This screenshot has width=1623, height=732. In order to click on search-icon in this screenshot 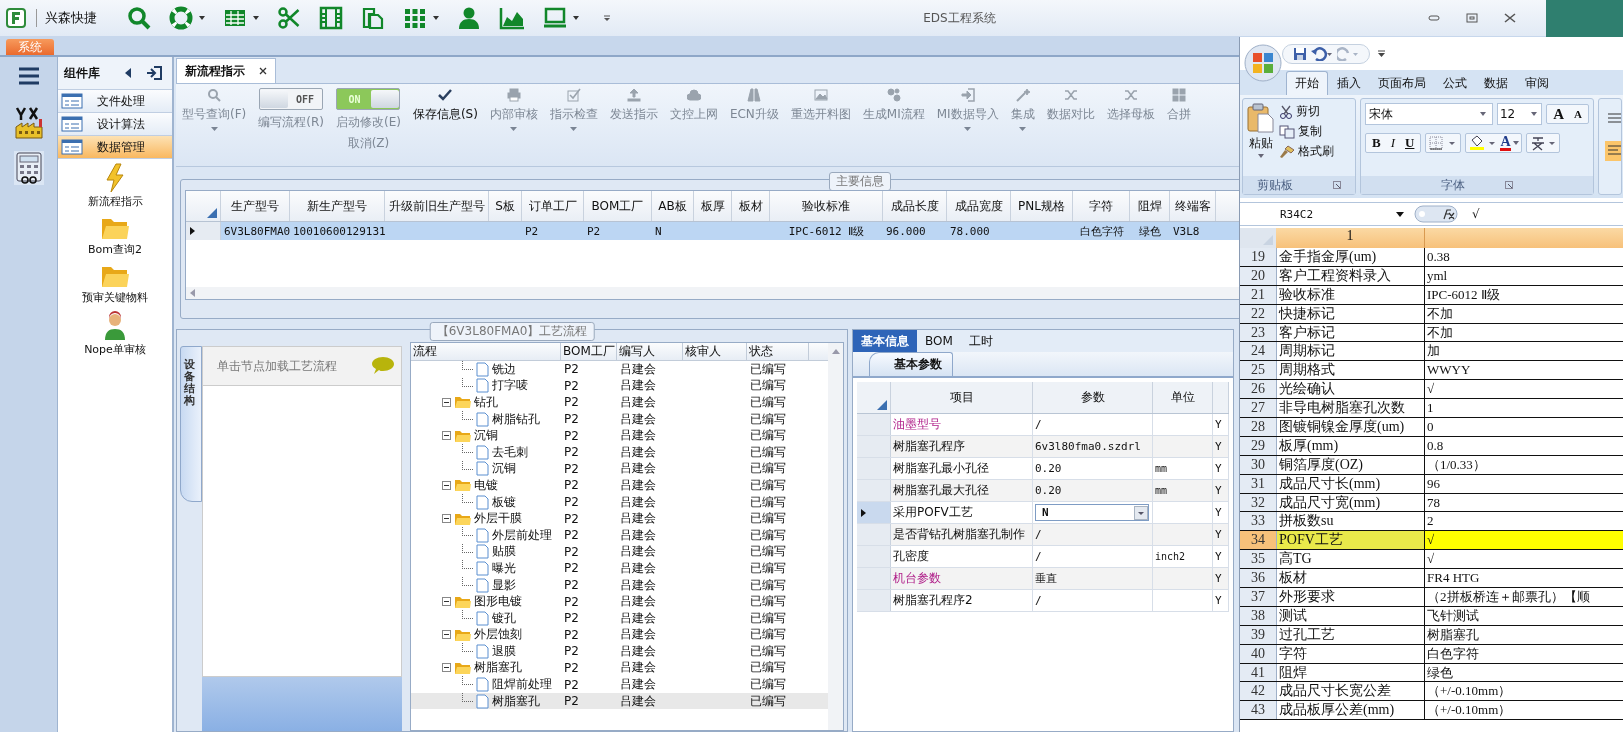, I will do `click(139, 18)`.